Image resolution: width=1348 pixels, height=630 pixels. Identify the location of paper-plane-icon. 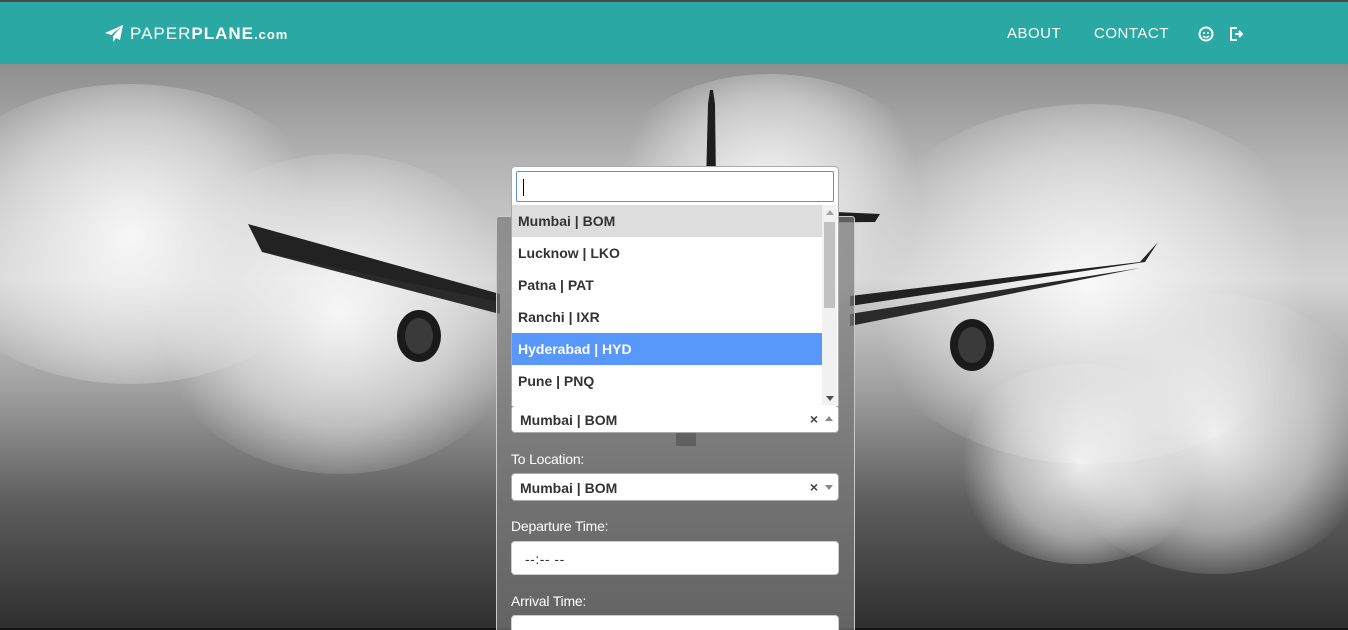
(114, 33).